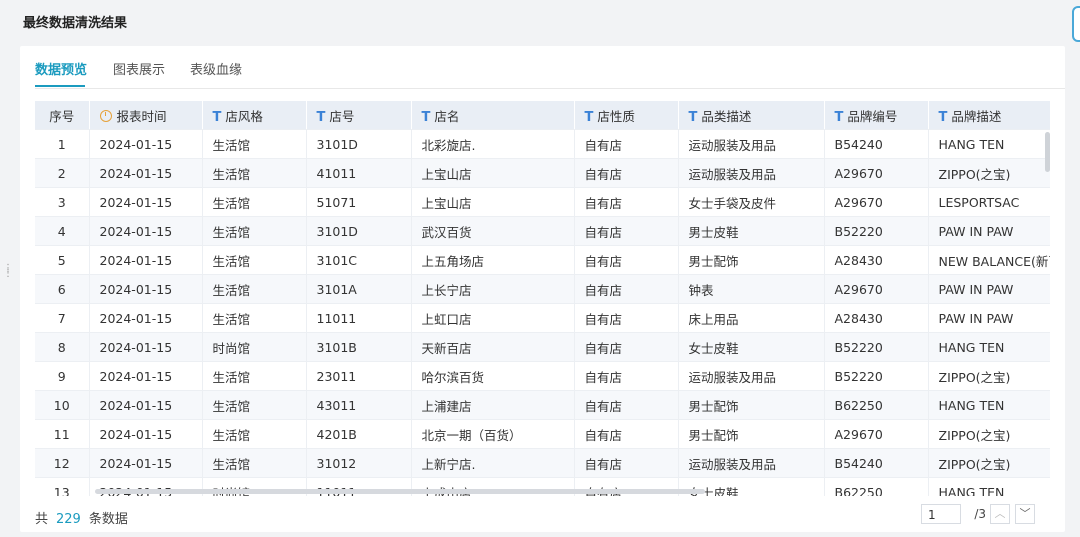 The height and width of the screenshot is (537, 1080). What do you see at coordinates (359, 318) in the screenshot?
I see `table-cell: 11011` at bounding box center [359, 318].